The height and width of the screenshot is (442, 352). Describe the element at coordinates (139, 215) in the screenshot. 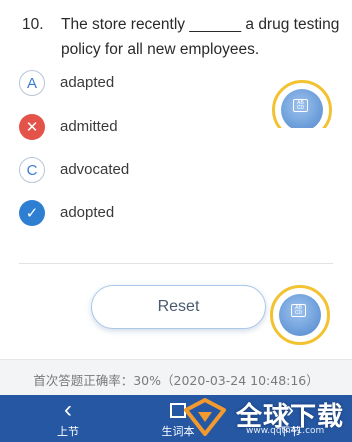

I see `option-d: ✓ adopted` at that location.